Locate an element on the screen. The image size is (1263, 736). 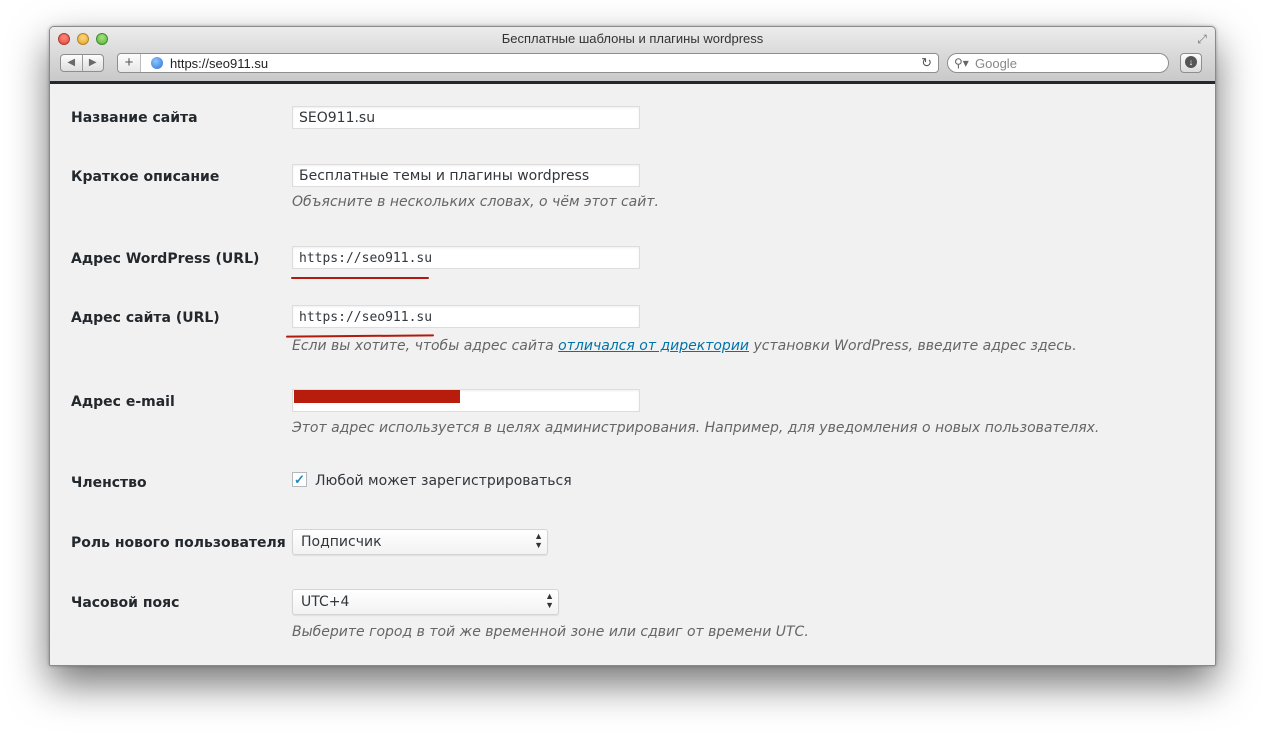
site-title-input: SEO911.su is located at coordinates (466, 117).